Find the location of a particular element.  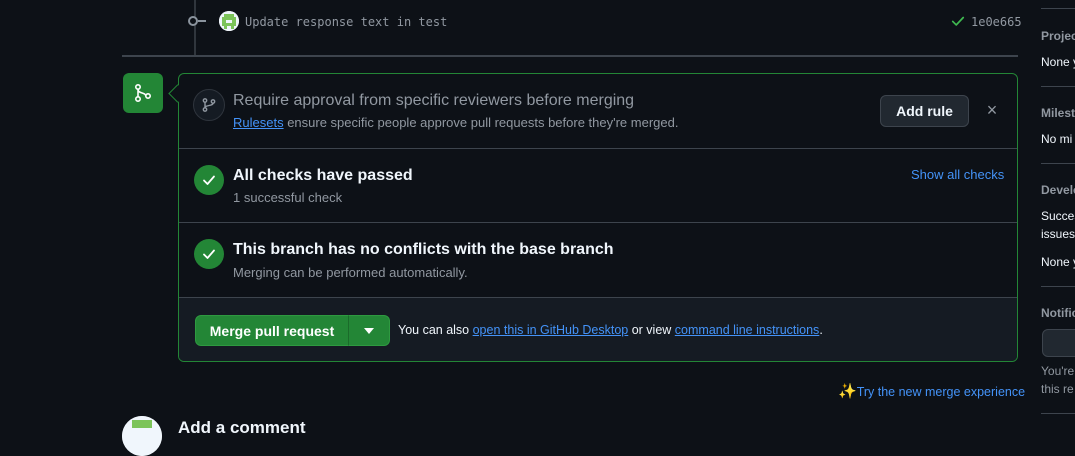

checks-status-subtitle: 1 successful check is located at coordinates (288, 197).